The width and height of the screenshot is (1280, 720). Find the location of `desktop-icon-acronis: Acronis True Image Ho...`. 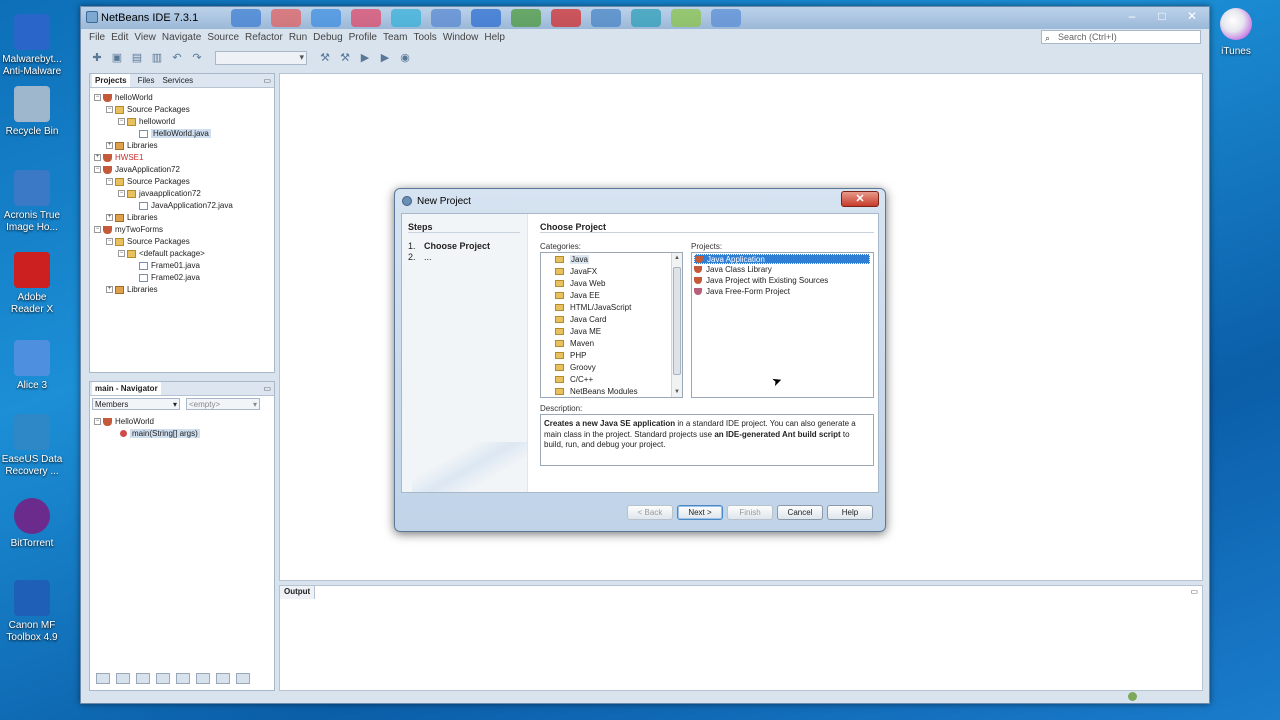

desktop-icon-acronis: Acronis True Image Ho... is located at coordinates (32, 202).